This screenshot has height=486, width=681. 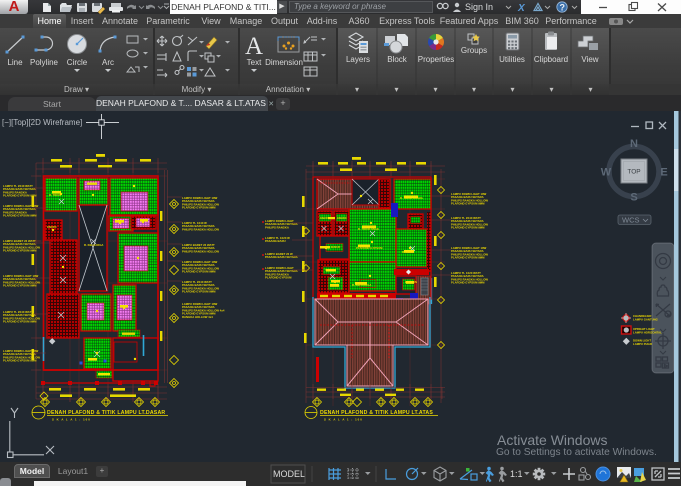 What do you see at coordinates (516, 474) in the screenshot?
I see `svg-text: 1:1` at bounding box center [516, 474].